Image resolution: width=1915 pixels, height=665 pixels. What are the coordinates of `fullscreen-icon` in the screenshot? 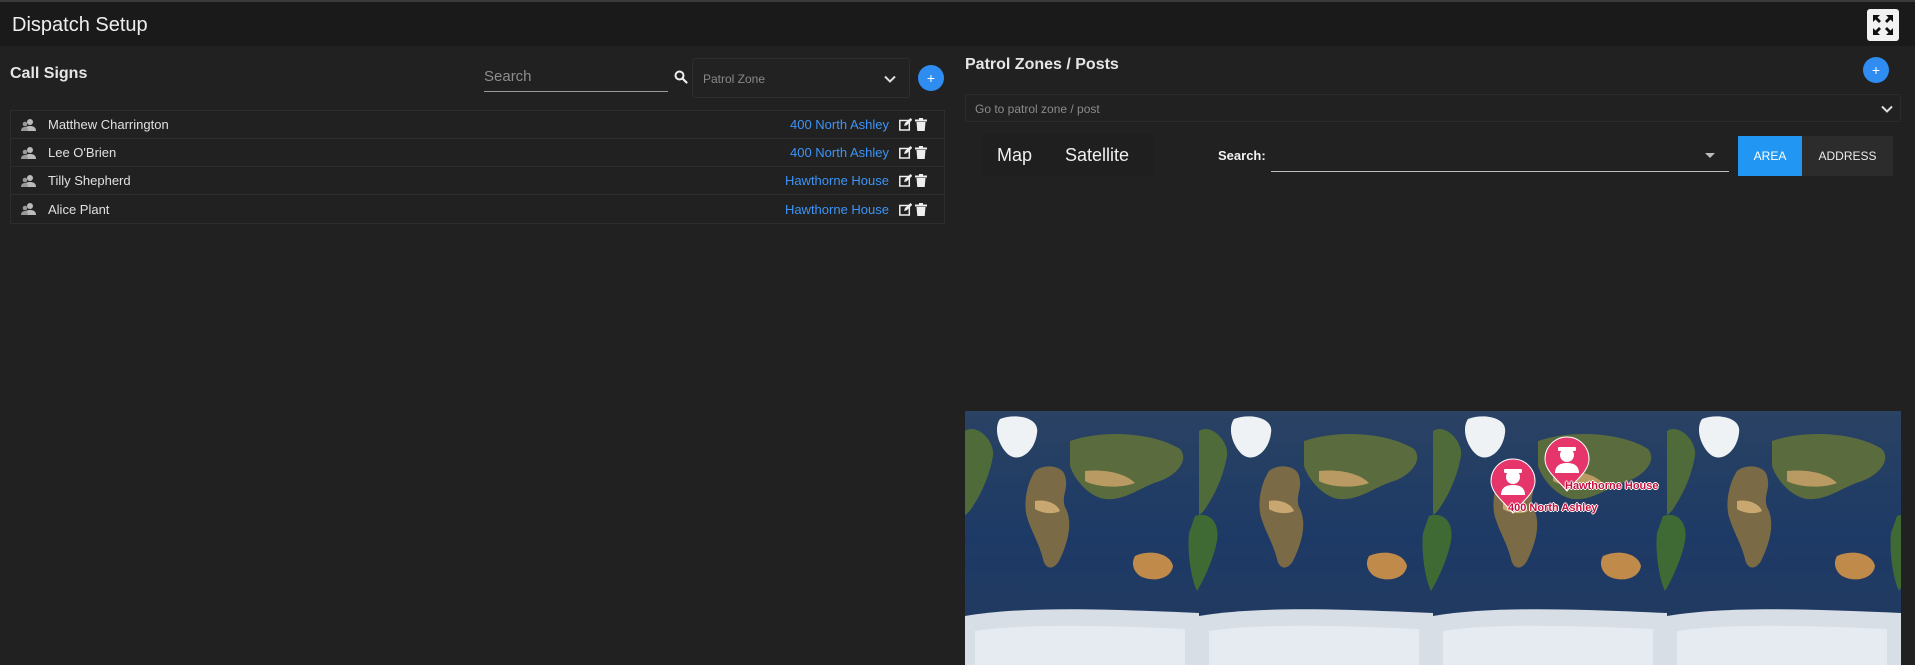 It's located at (1883, 25).